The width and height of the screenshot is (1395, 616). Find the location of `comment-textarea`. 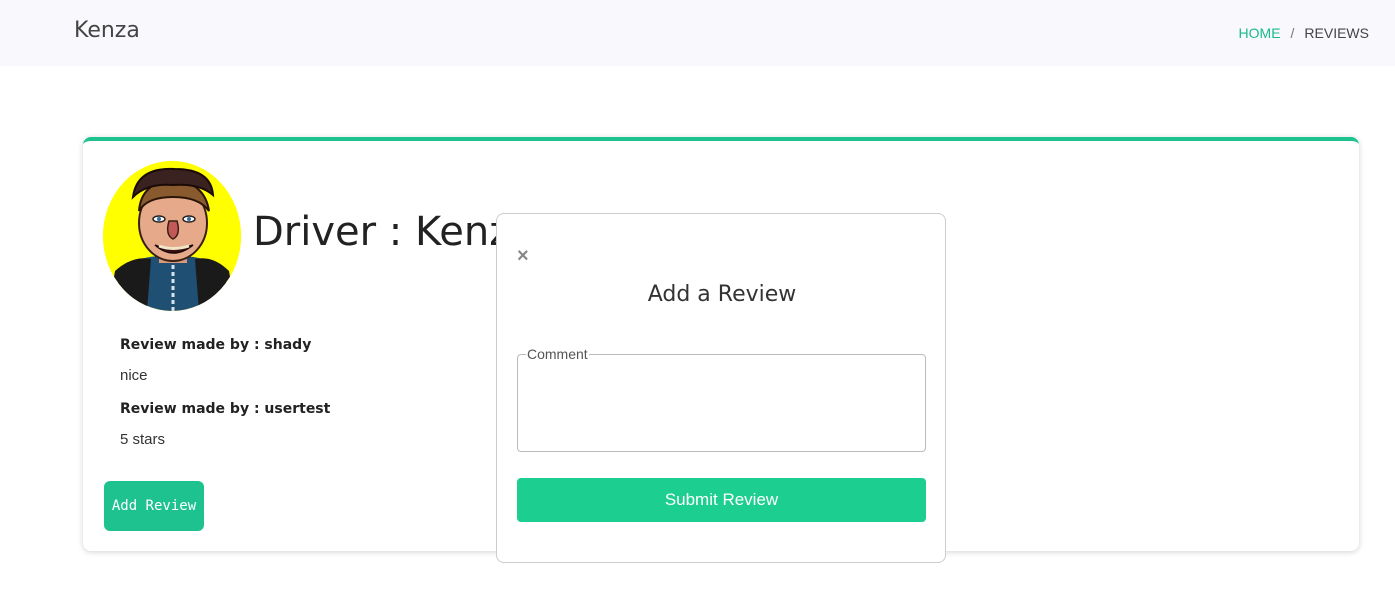

comment-textarea is located at coordinates (721, 402).